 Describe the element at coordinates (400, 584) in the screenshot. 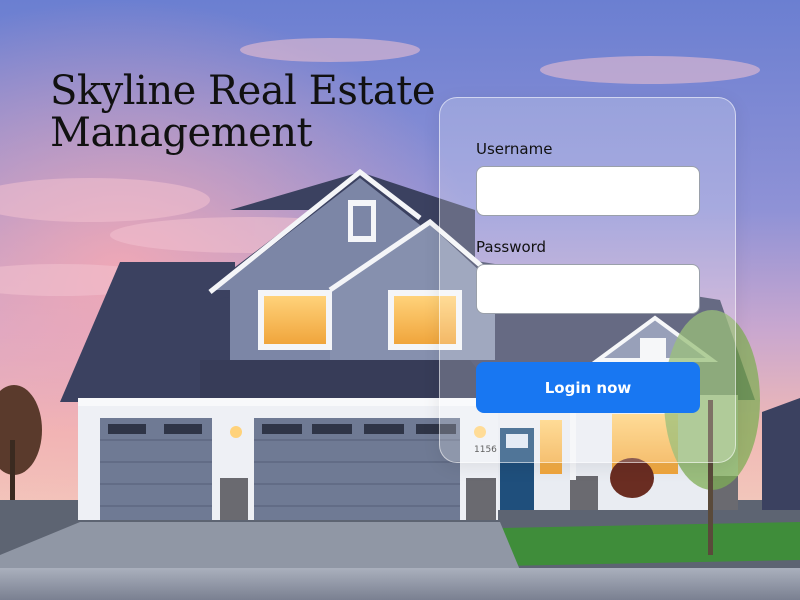

I see `street` at that location.